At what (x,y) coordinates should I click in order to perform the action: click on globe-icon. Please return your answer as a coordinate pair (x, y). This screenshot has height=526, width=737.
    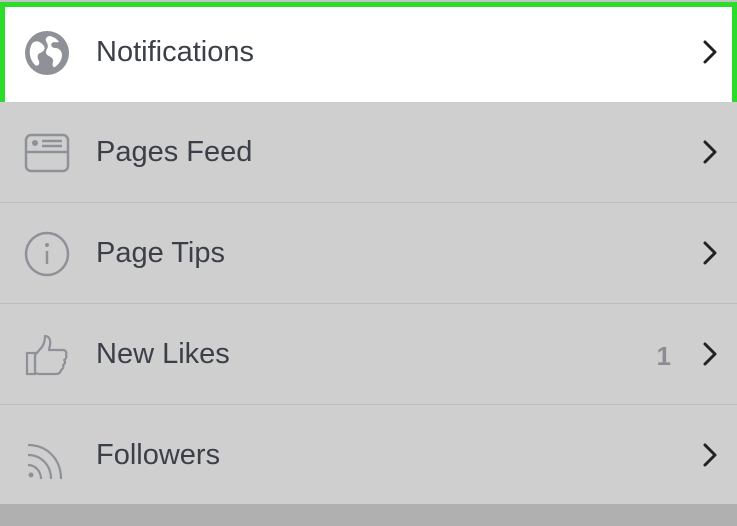
    Looking at the image, I should click on (47, 53).